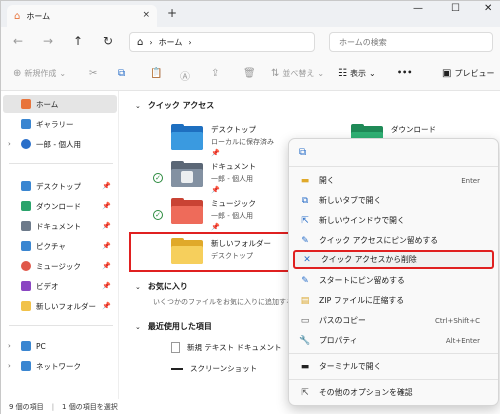 This screenshot has width=500, height=414. What do you see at coordinates (488, 8) in the screenshot?
I see `close-button: ✕` at bounding box center [488, 8].